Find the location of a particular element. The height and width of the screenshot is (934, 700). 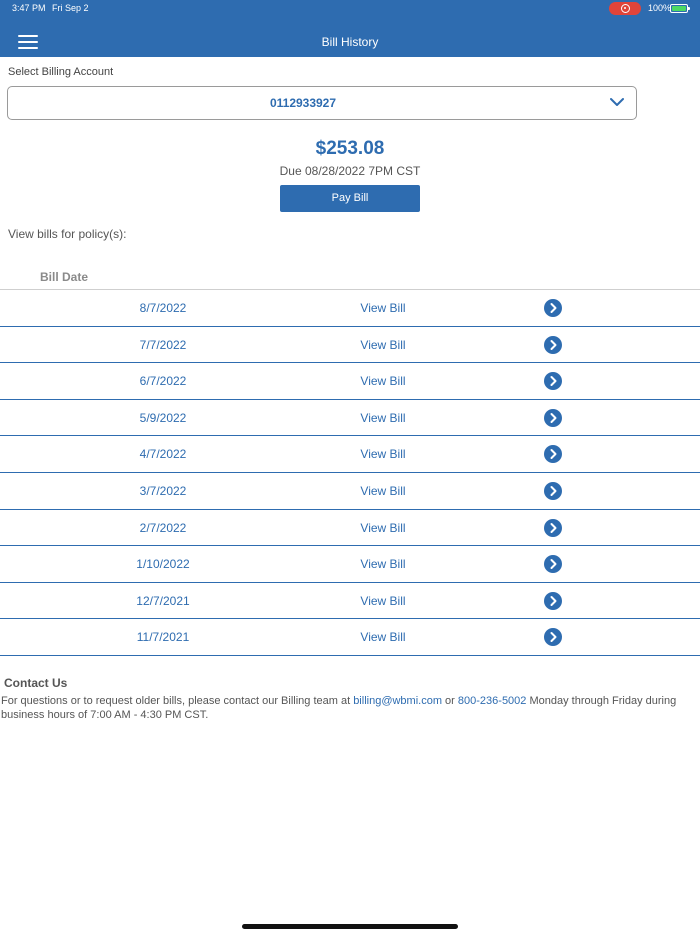

table-row: 12/7/2021 View Bill is located at coordinates (350, 601).